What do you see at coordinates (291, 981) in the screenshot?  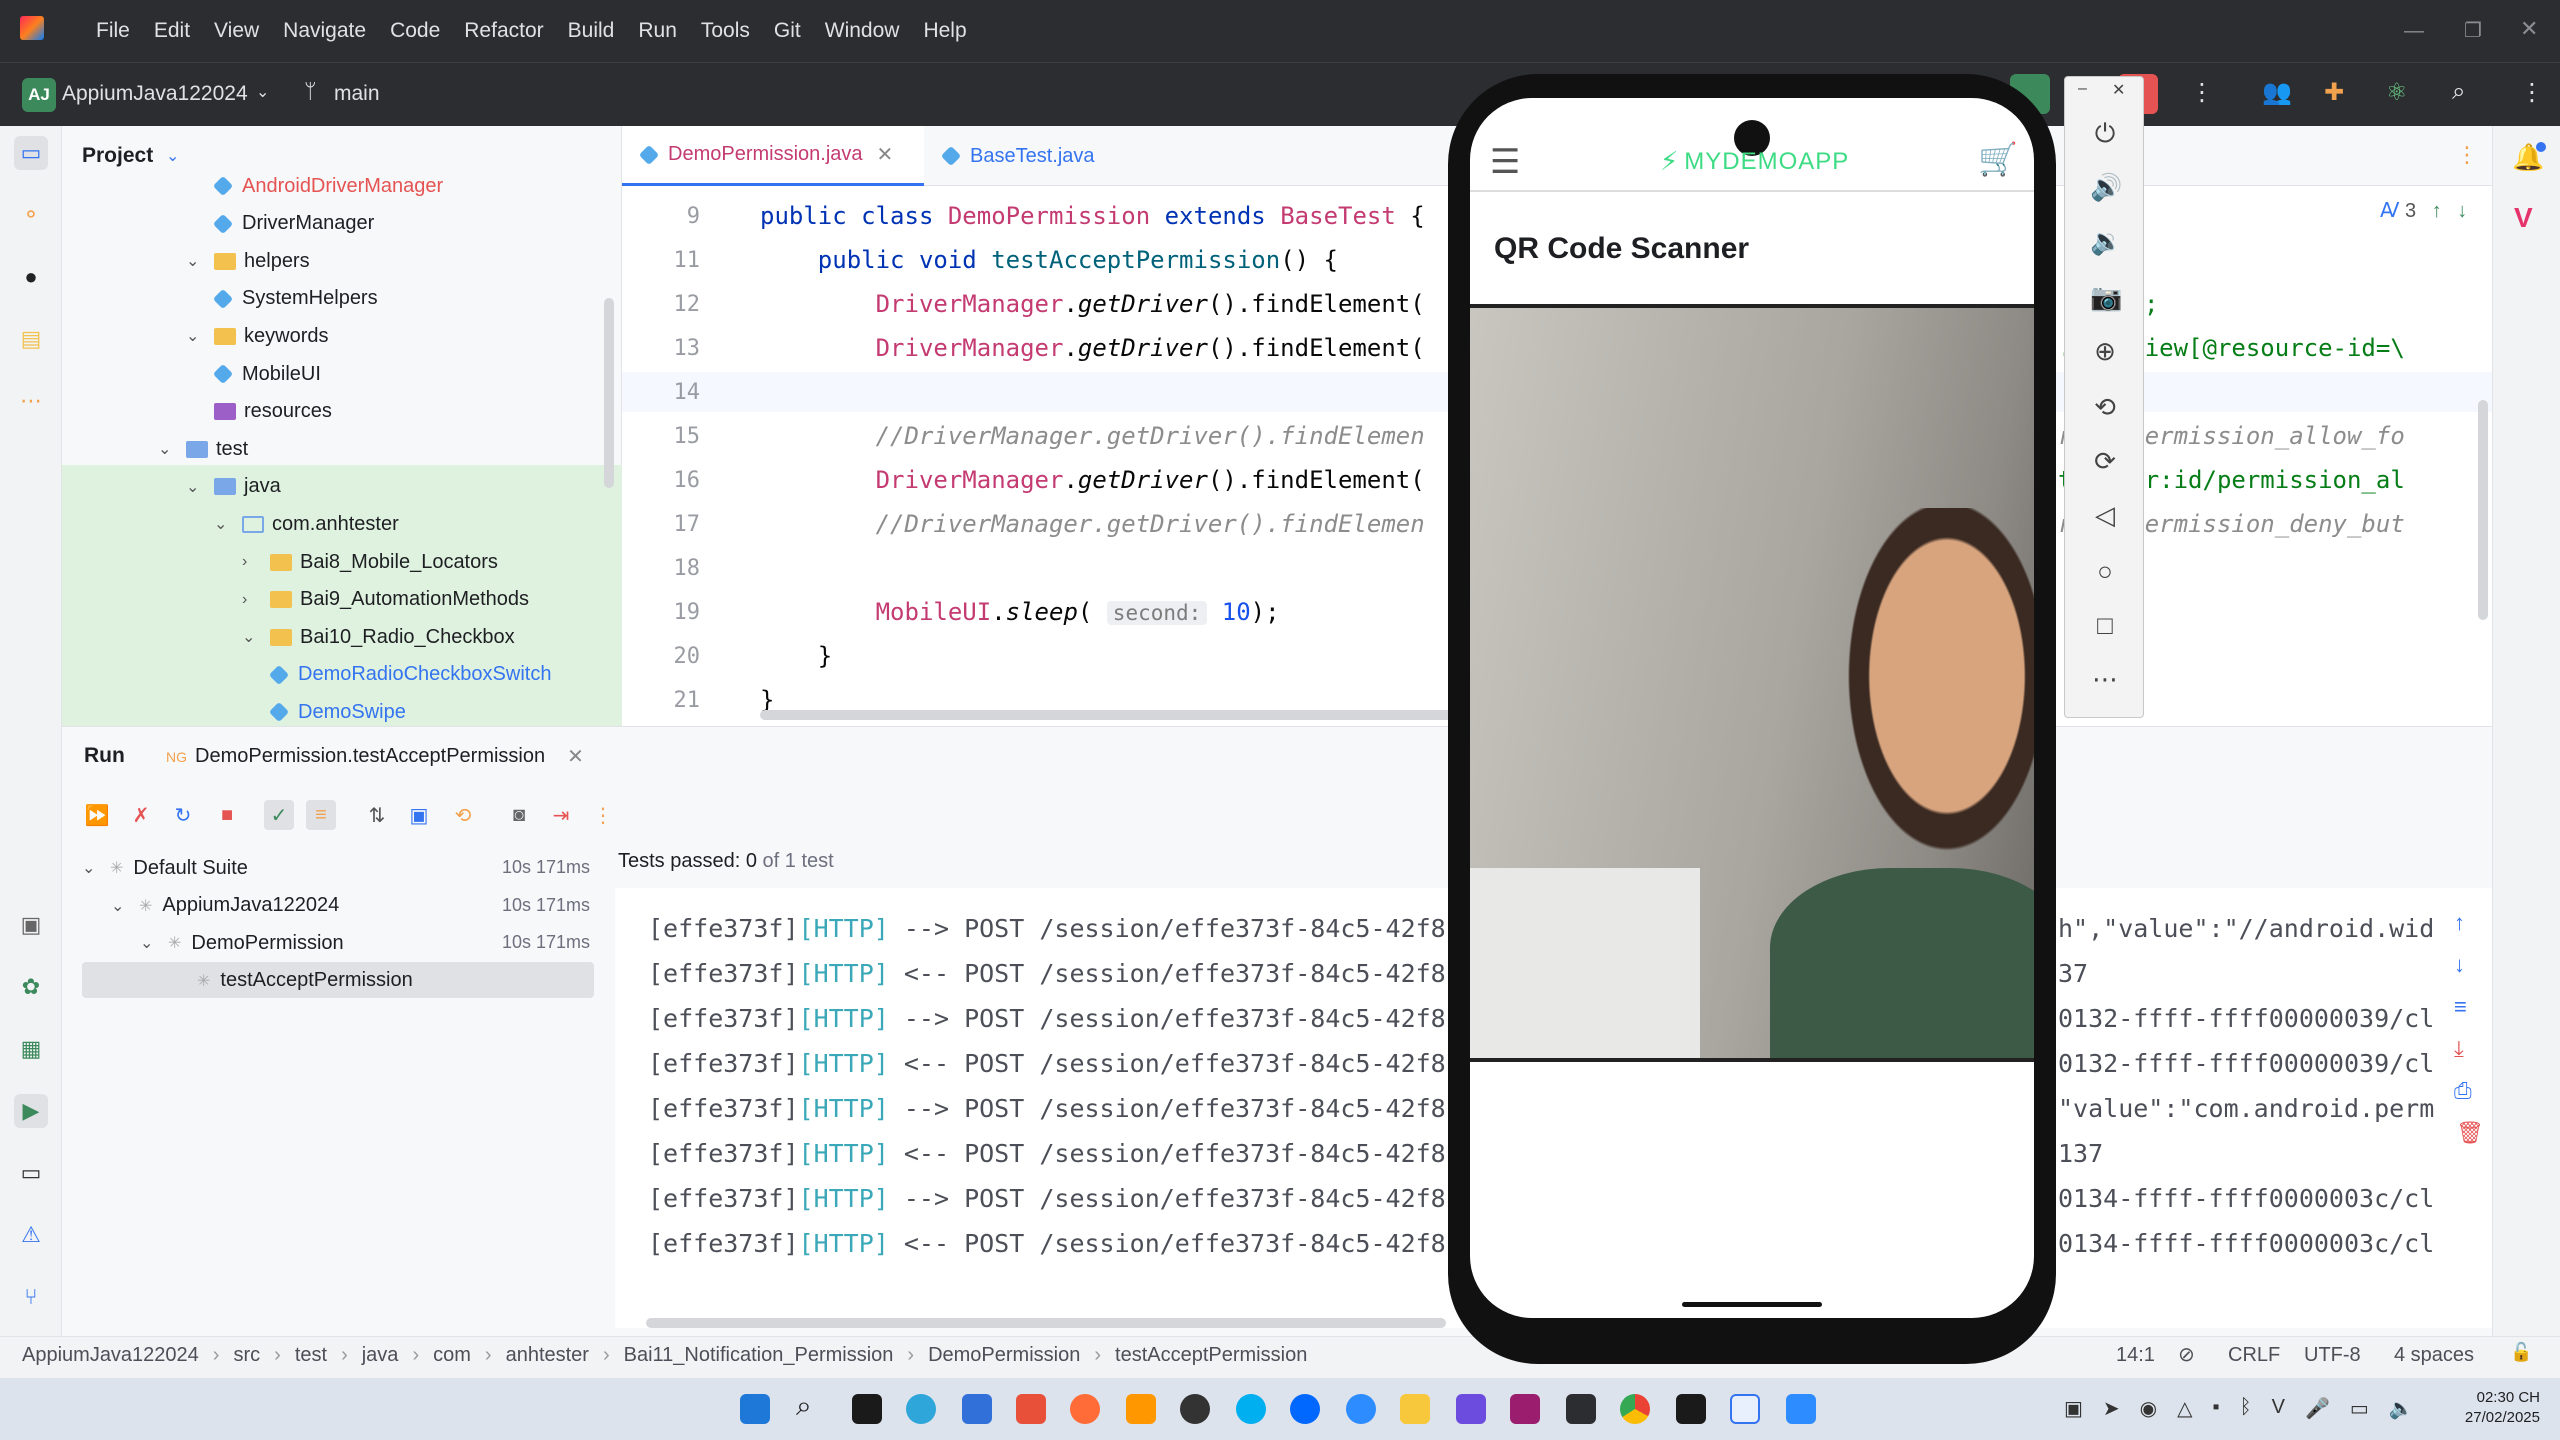 I see `test-node: ✳ testAcceptPermission` at bounding box center [291, 981].